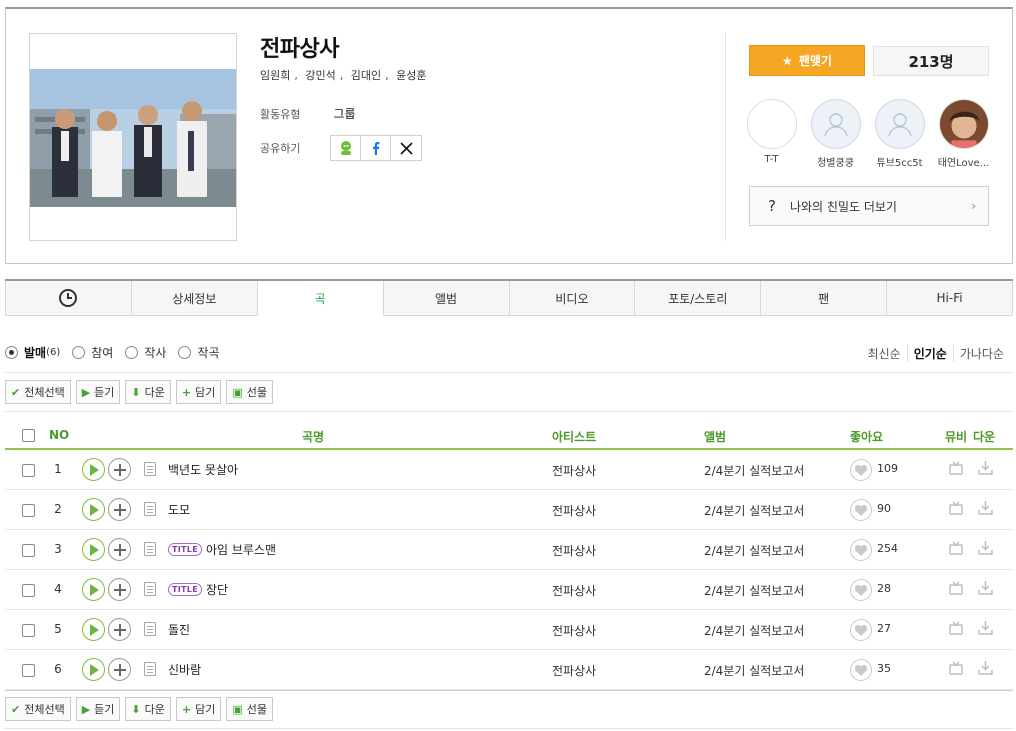 Image resolution: width=1016 pixels, height=731 pixels. What do you see at coordinates (899, 134) in the screenshot?
I see `fan-item: 튜브5cc5t` at bounding box center [899, 134].